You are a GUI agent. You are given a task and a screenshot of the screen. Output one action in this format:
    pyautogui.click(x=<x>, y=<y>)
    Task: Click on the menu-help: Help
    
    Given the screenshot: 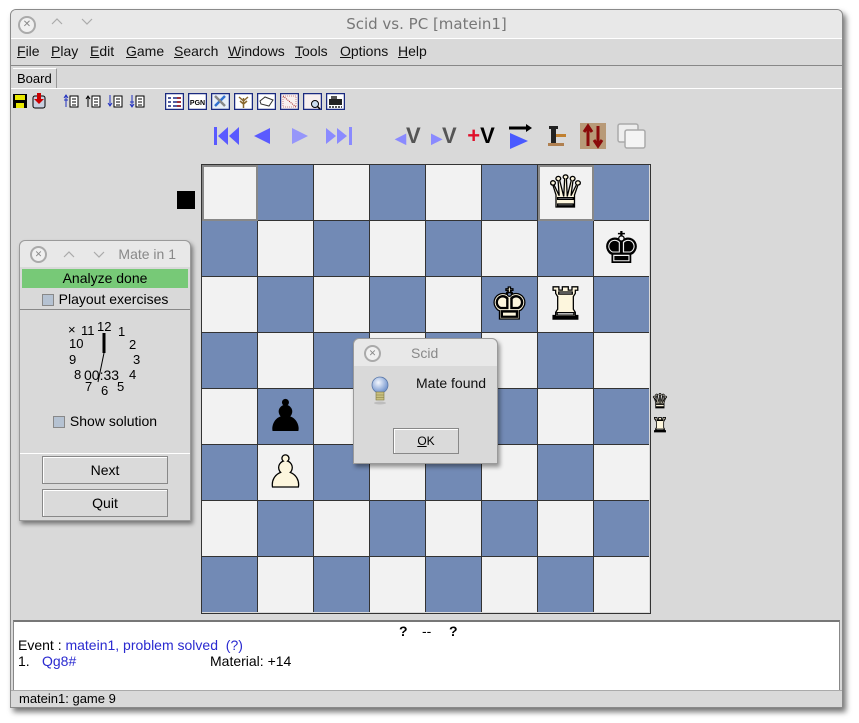 What is the action you would take?
    pyautogui.click(x=412, y=51)
    